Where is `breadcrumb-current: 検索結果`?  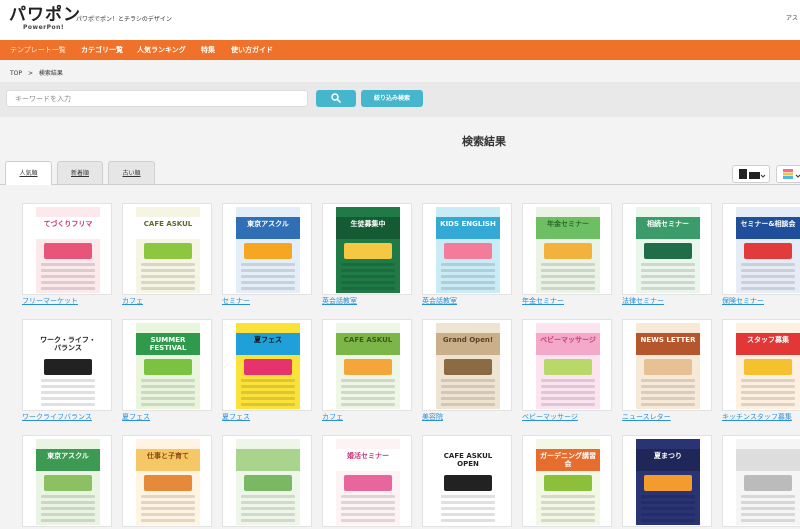 breadcrumb-current: 検索結果 is located at coordinates (50, 73).